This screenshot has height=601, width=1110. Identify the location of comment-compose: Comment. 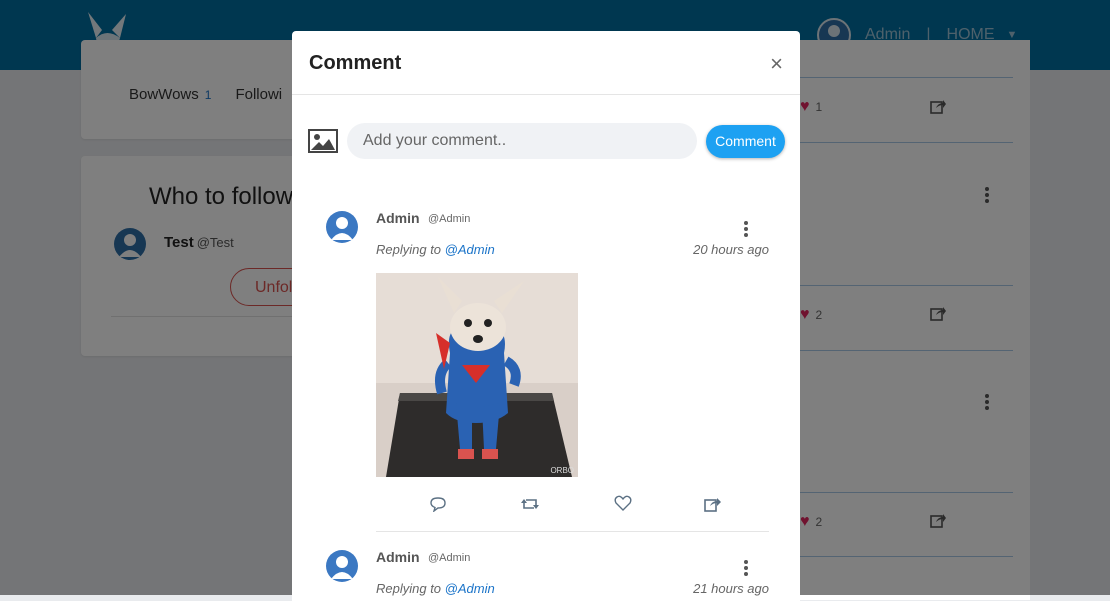
(548, 142).